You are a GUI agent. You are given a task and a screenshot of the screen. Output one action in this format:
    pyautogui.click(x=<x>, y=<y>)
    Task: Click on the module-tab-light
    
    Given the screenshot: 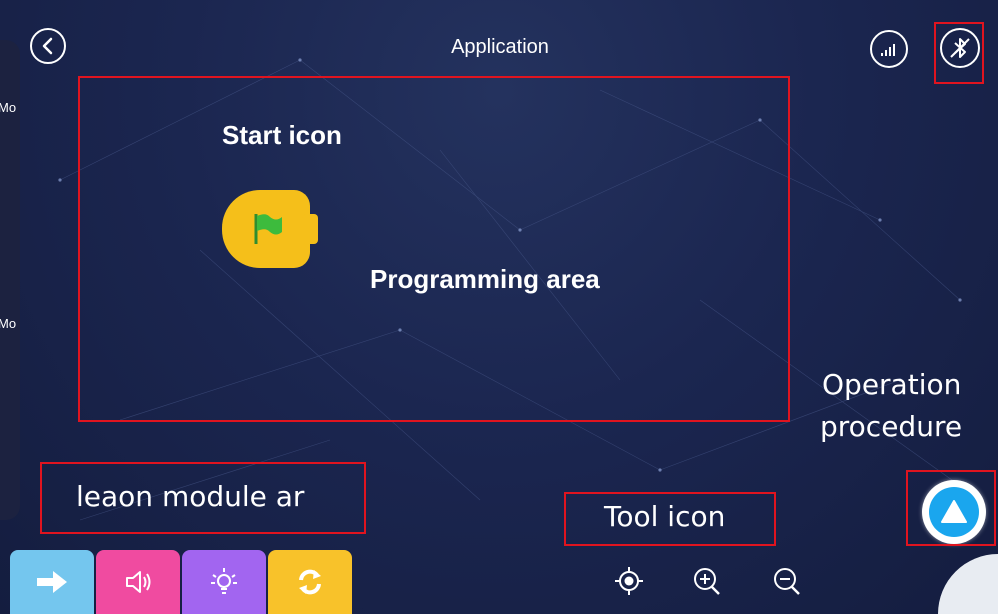 What is the action you would take?
    pyautogui.click(x=224, y=582)
    